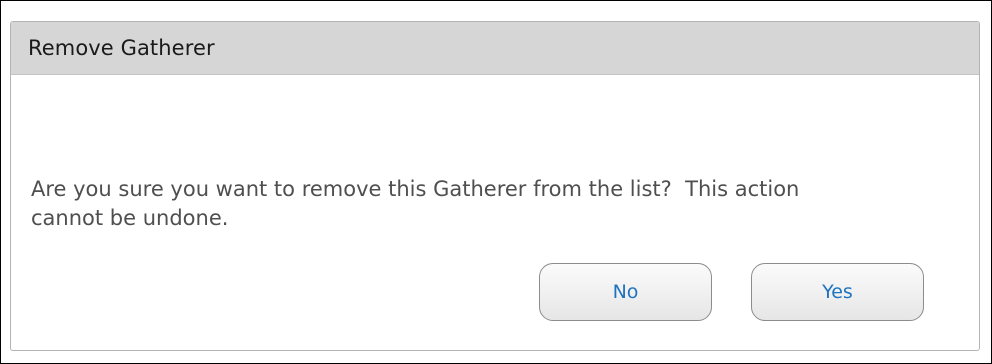  Describe the element at coordinates (121, 48) in the screenshot. I see `dialog-title: Remove Gatherer` at that location.